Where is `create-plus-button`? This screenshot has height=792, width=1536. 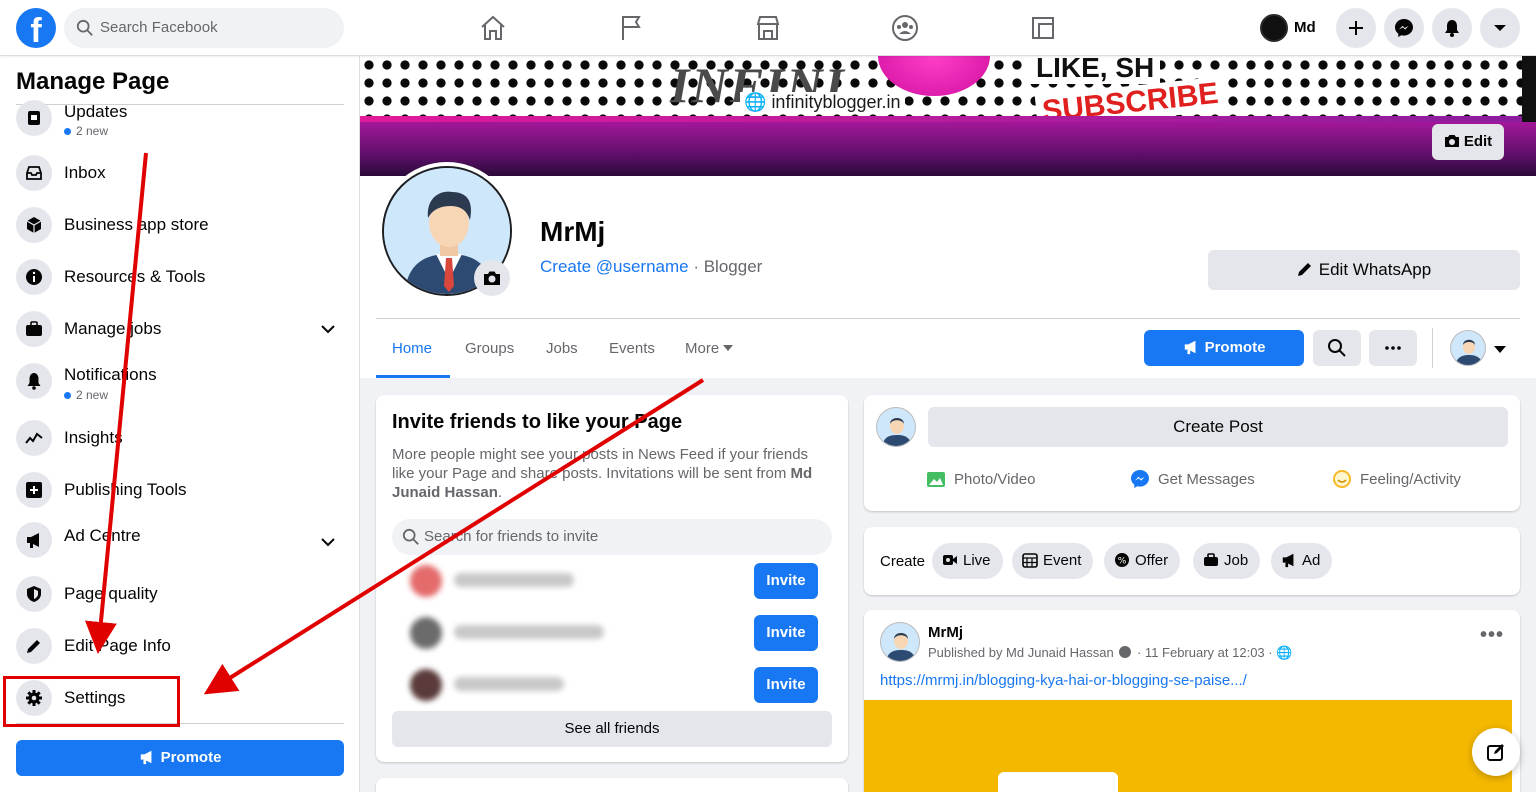 create-plus-button is located at coordinates (1356, 28).